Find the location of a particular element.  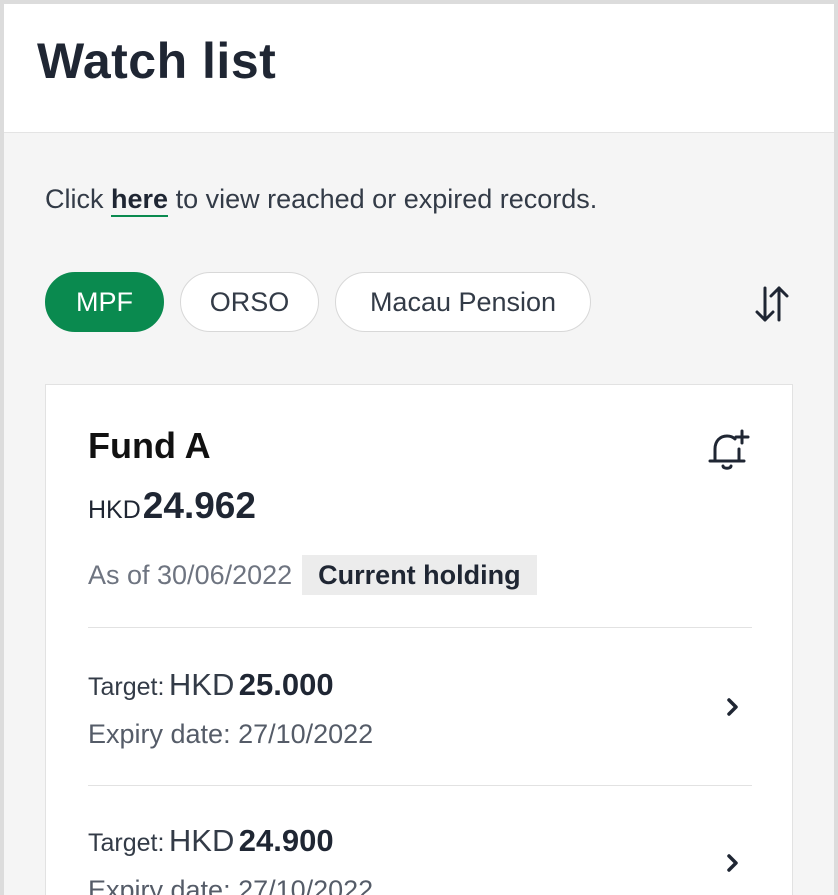

filter-chip-macau-pension: Macau Pension is located at coordinates (463, 302).